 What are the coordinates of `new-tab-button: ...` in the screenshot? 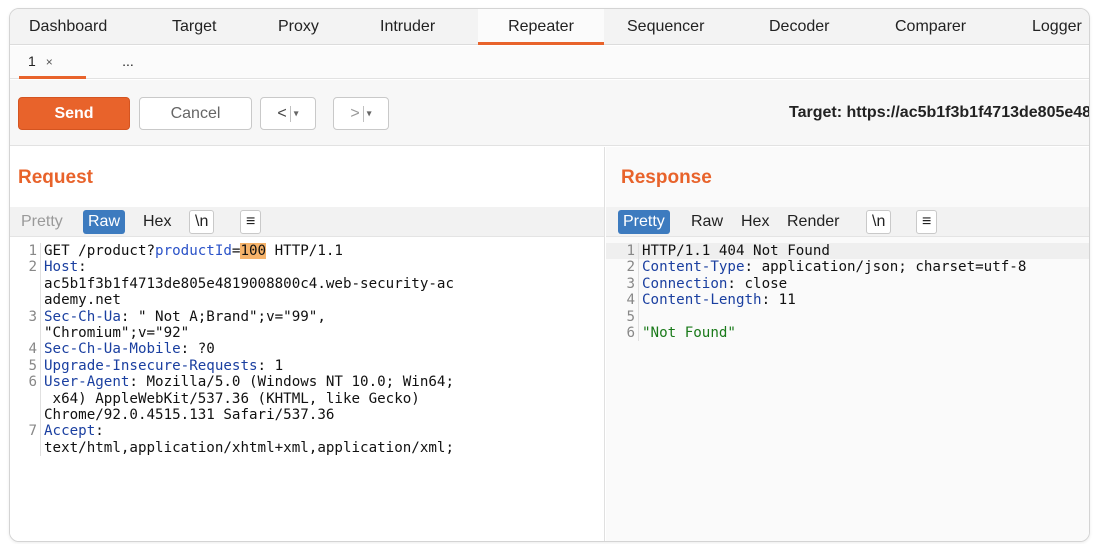 It's located at (128, 62).